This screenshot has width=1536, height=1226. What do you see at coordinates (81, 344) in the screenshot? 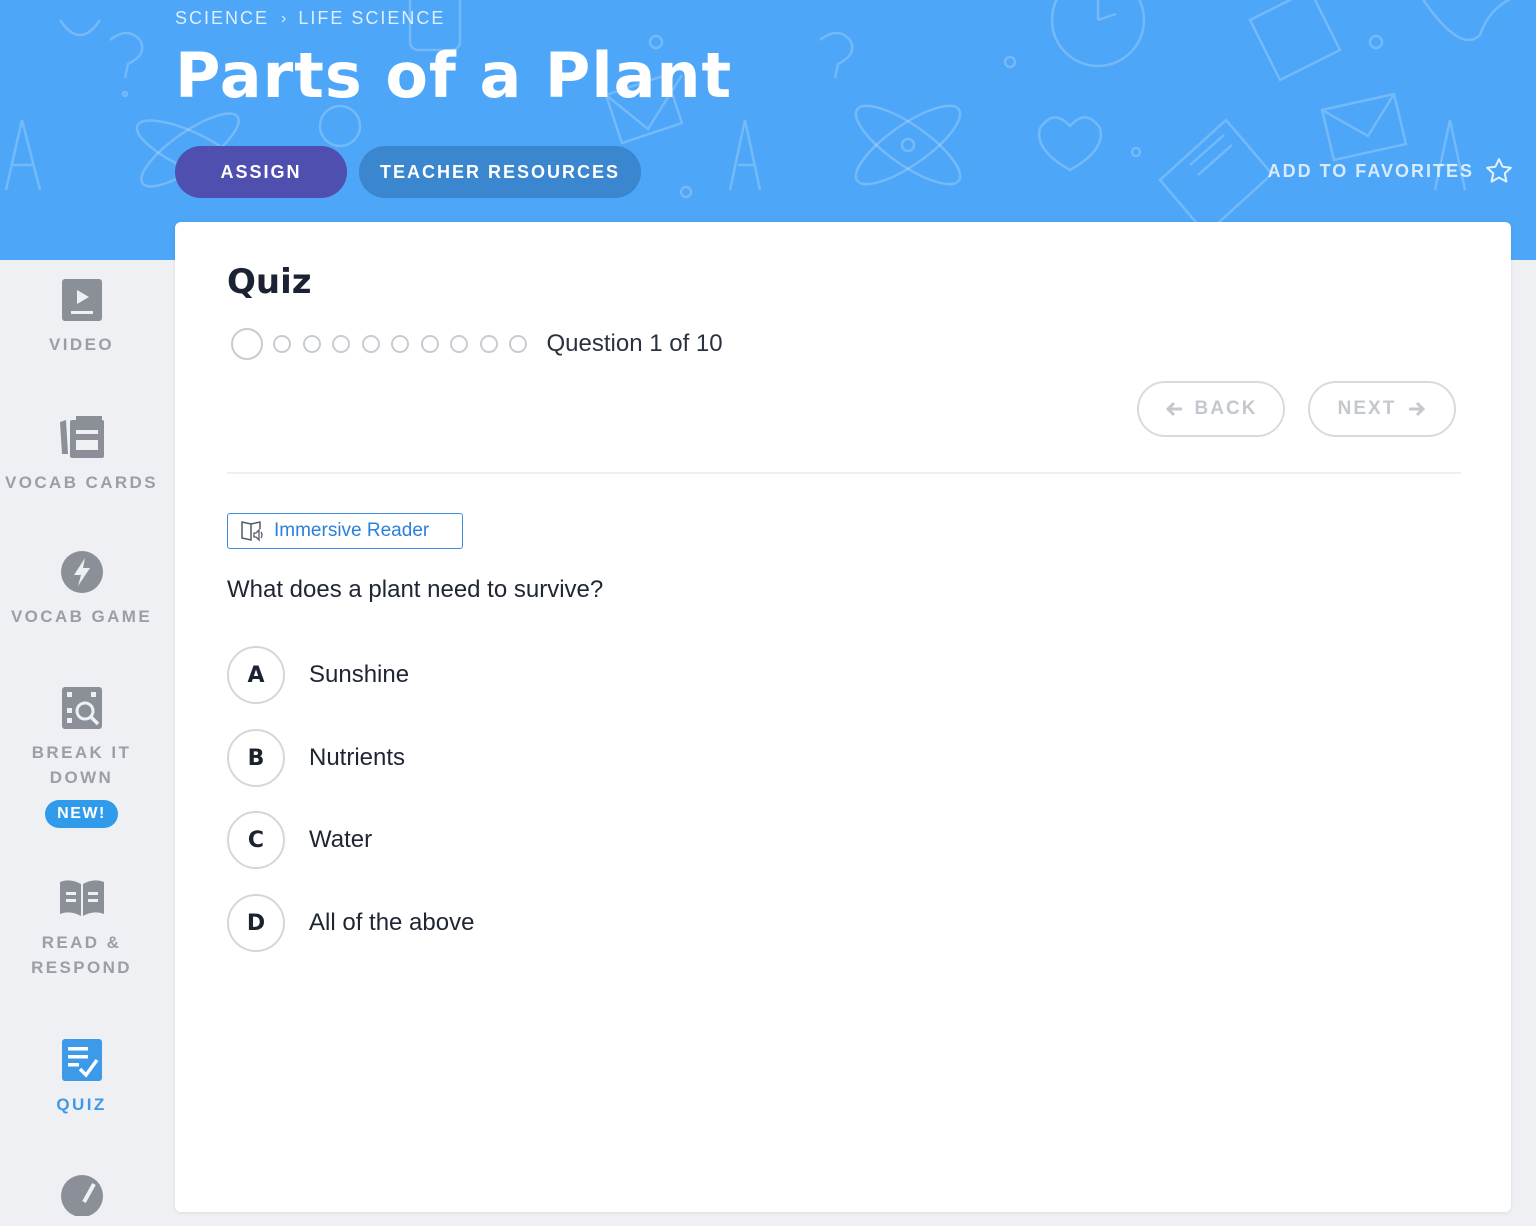
I see `sidebar-item-label: VIDEO` at bounding box center [81, 344].